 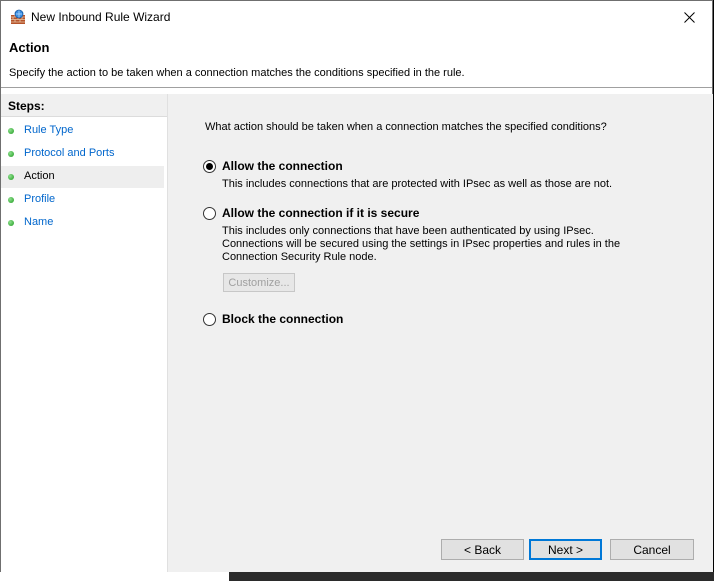 I want to click on step-rule-type: Rule Type, so click(x=82, y=131).